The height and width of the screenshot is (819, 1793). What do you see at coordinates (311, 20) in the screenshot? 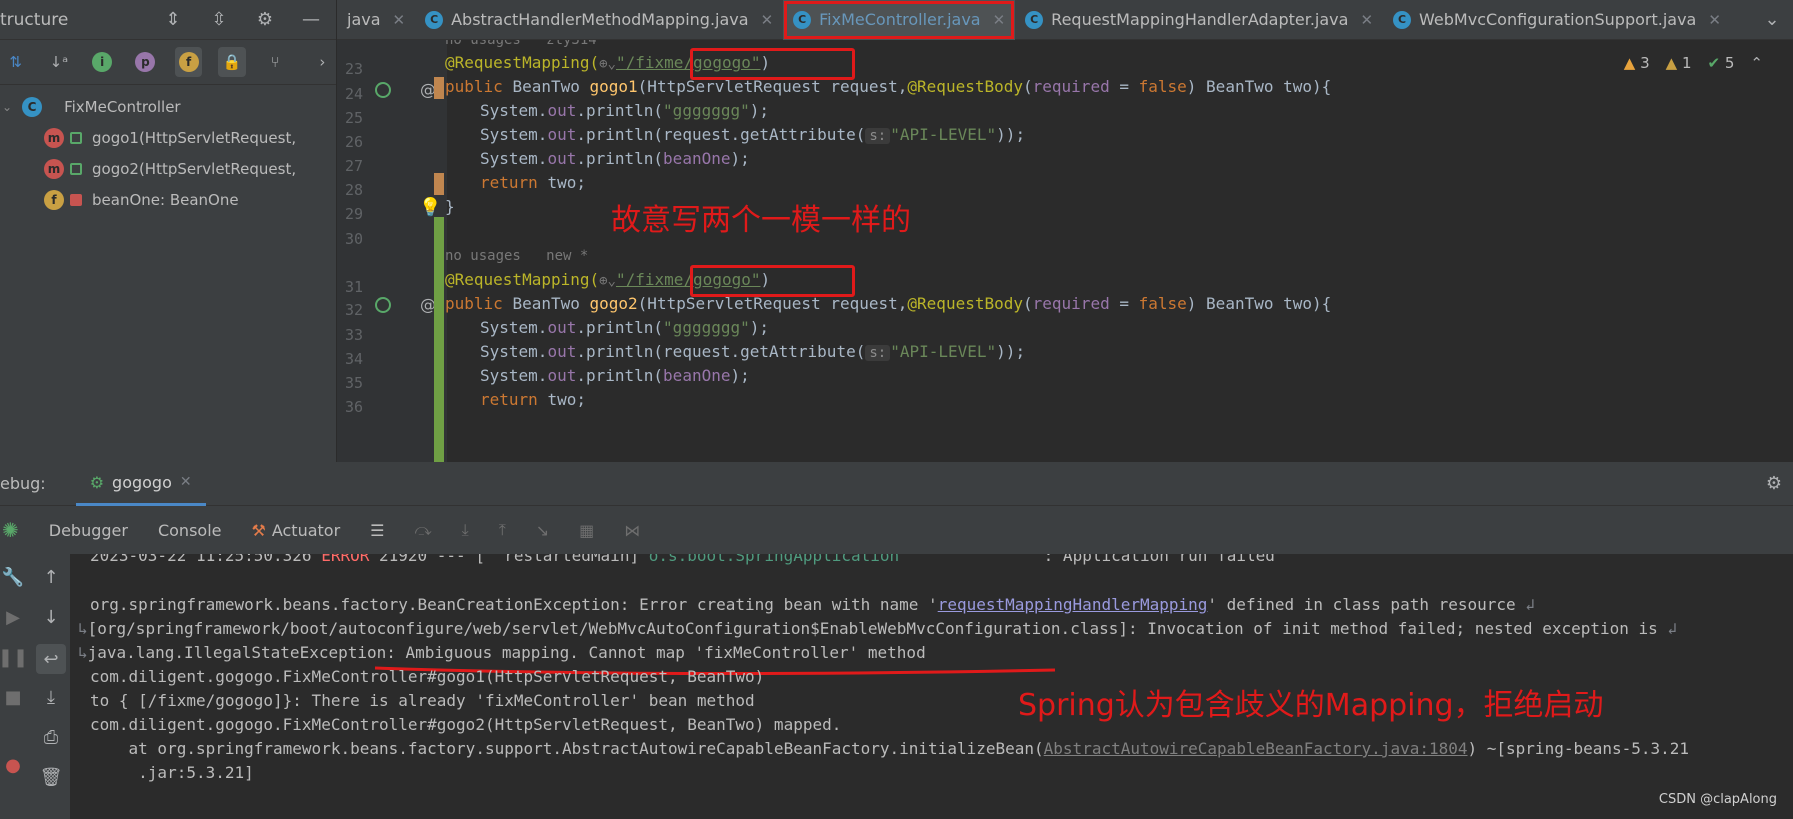
I see `minimize-icon: —` at bounding box center [311, 20].